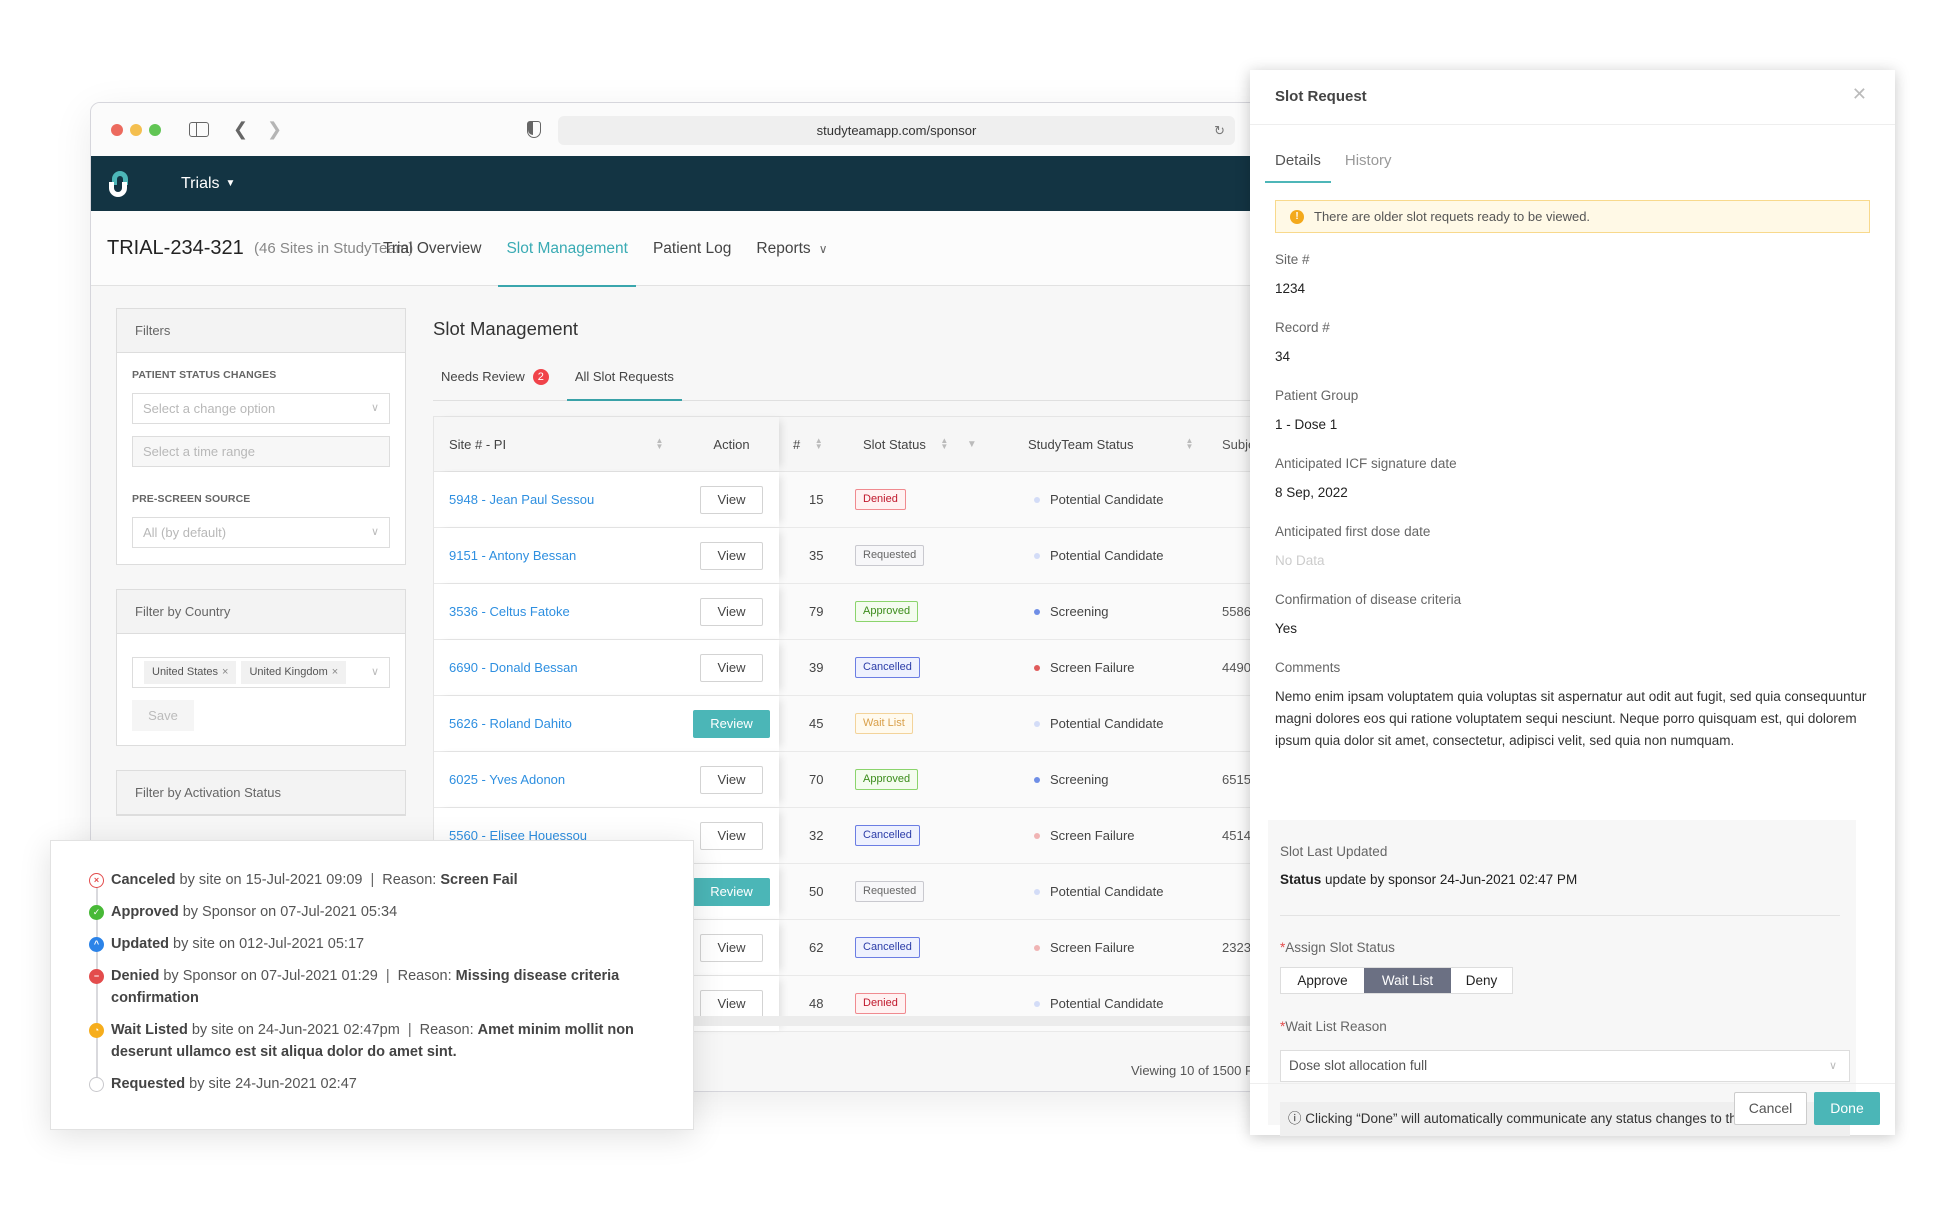  Describe the element at coordinates (1481, 980) in the screenshot. I see `deny-option: Deny` at that location.